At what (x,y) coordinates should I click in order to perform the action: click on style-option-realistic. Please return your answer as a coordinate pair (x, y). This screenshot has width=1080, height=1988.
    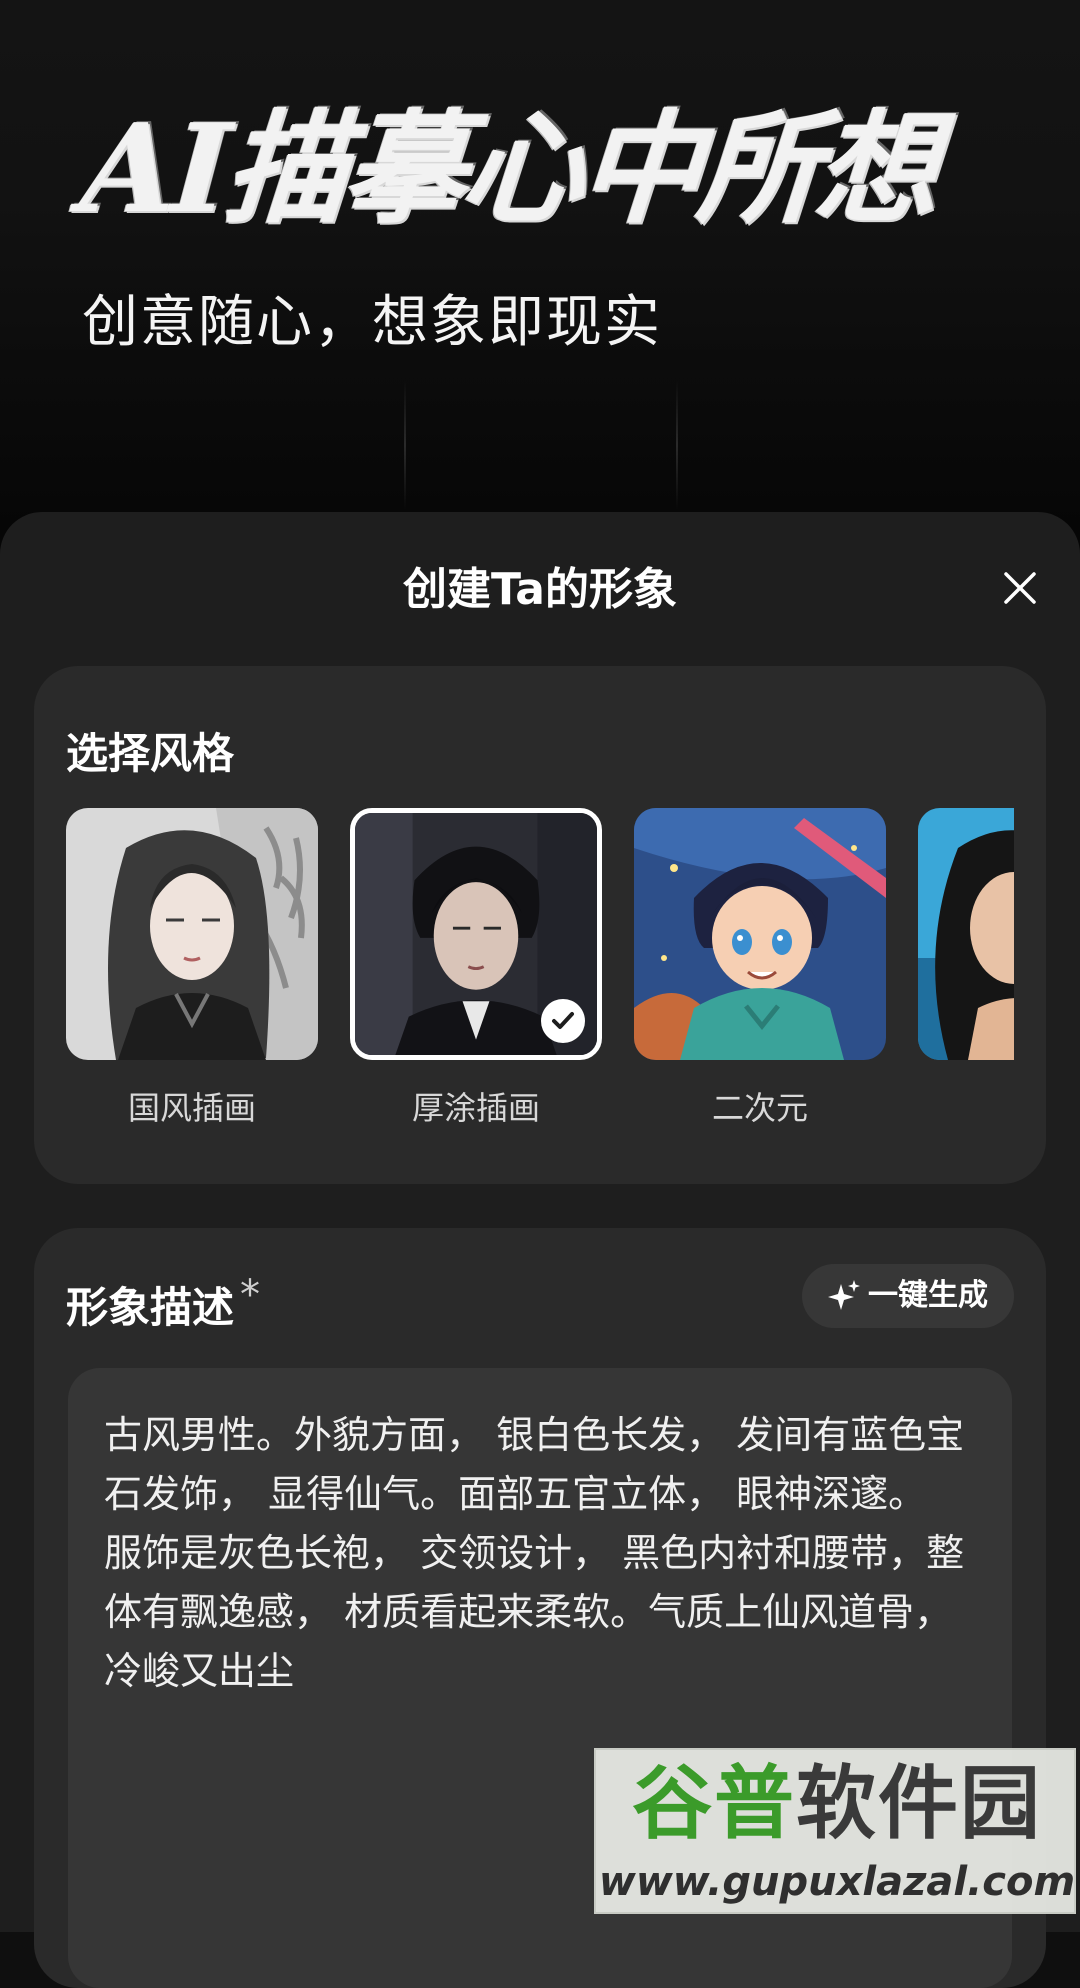
    Looking at the image, I should click on (966, 947).